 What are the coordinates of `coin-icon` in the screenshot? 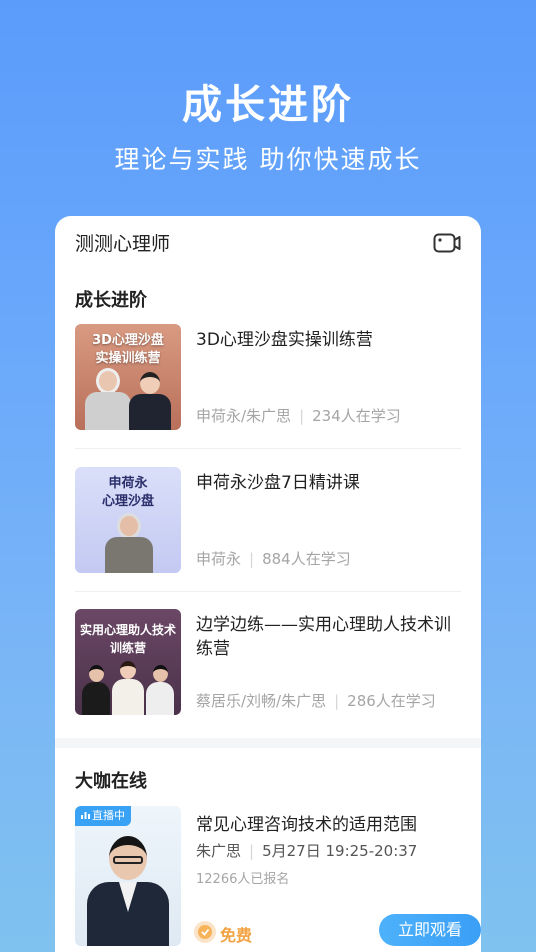 It's located at (205, 932).